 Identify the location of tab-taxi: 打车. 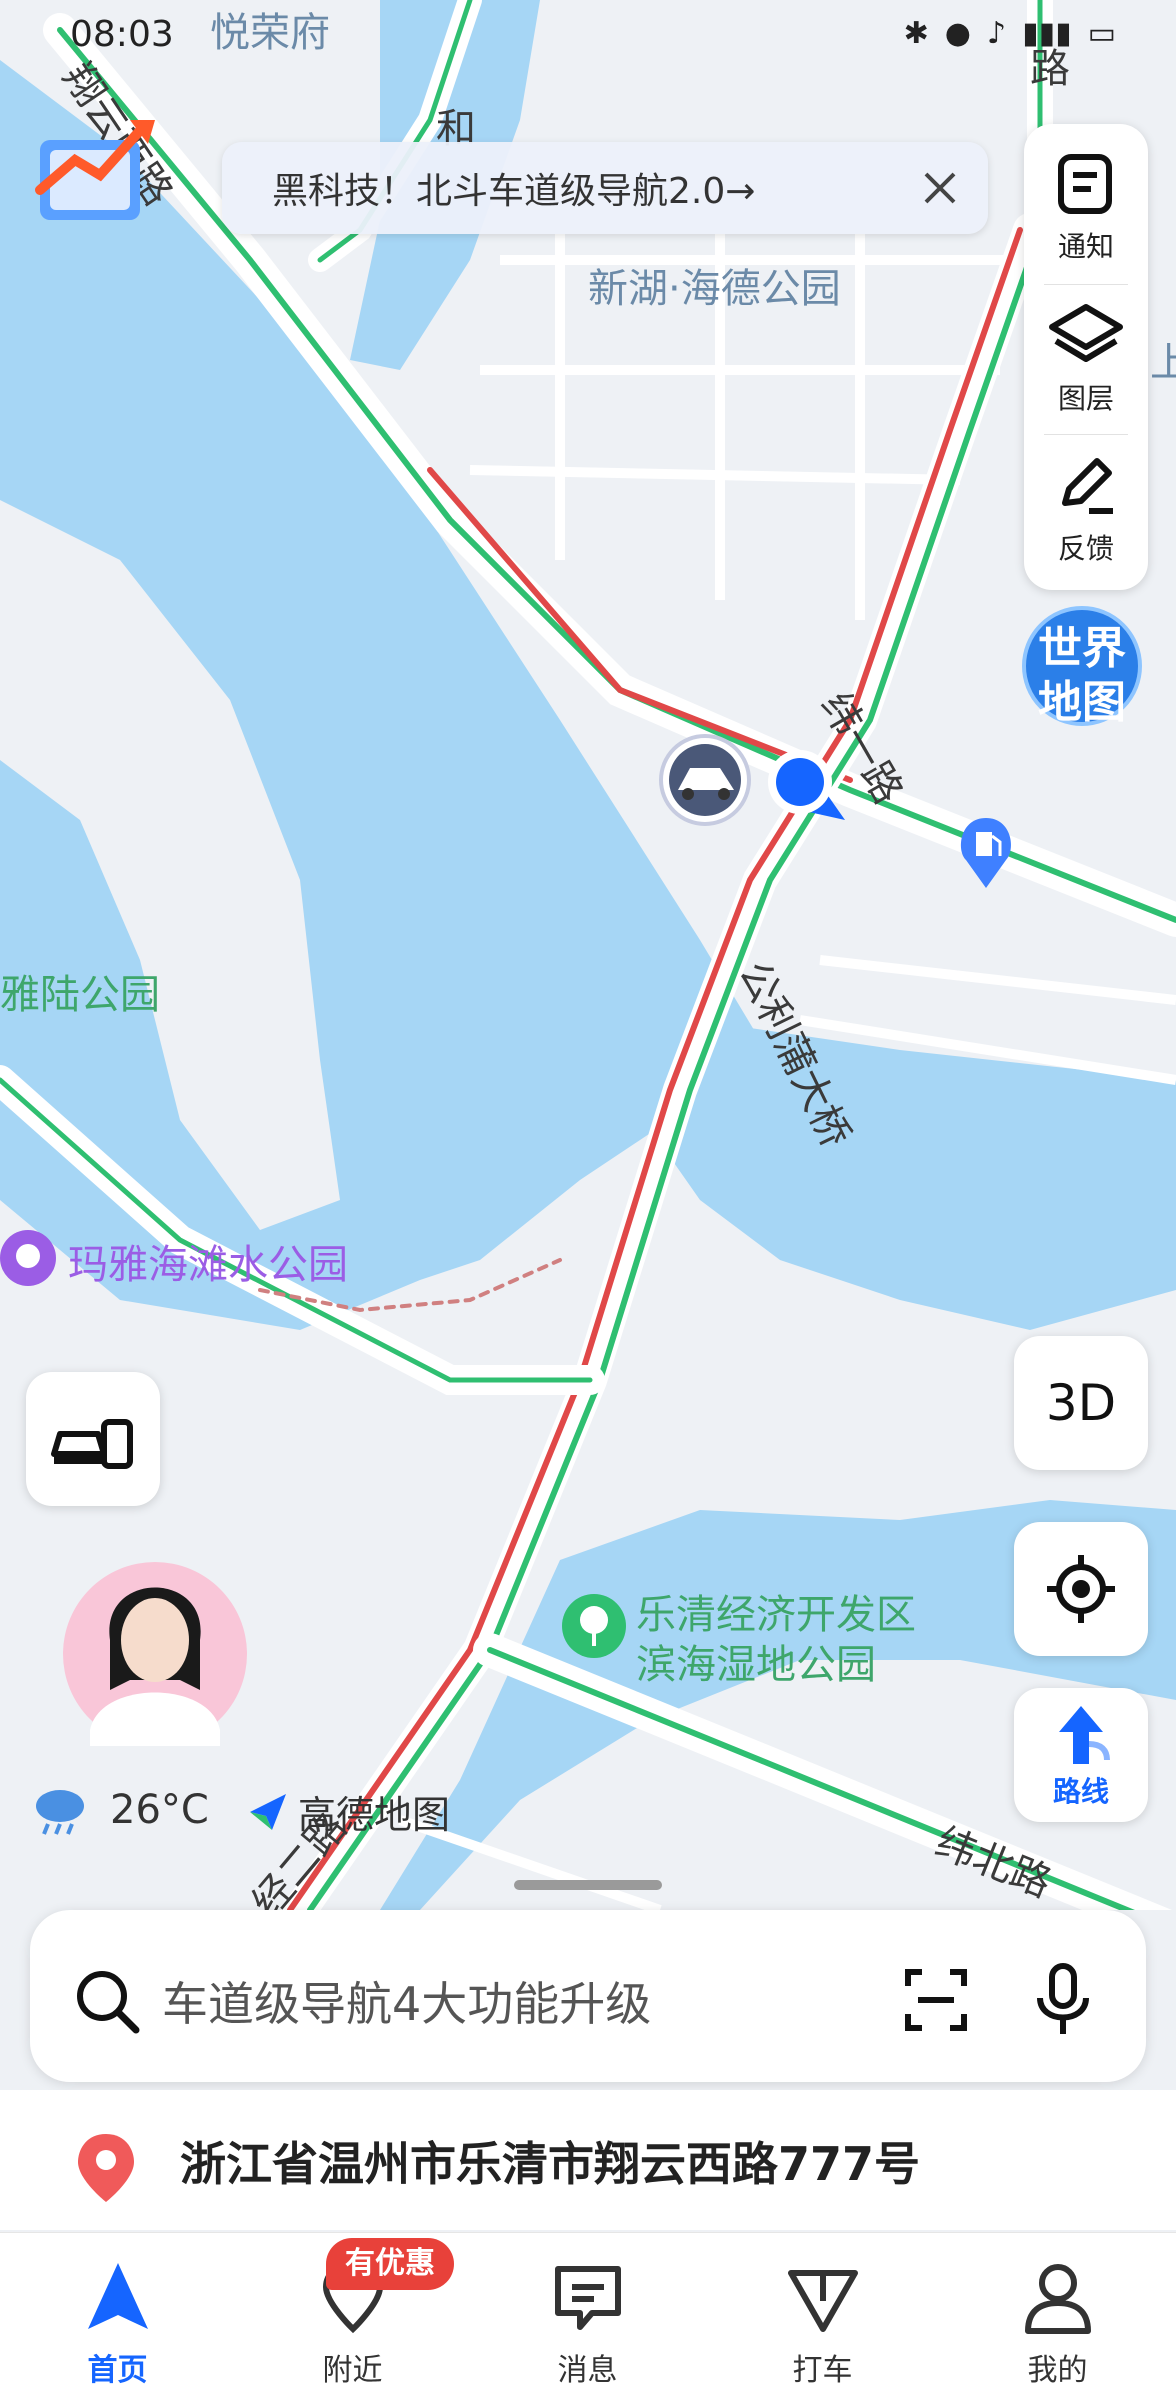
(822, 2317).